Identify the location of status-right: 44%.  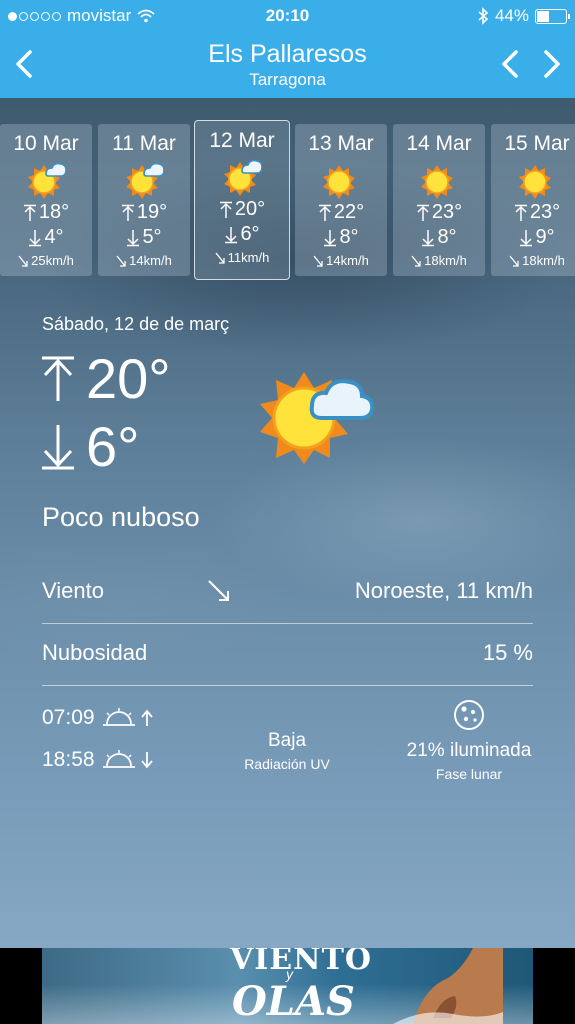
(523, 16).